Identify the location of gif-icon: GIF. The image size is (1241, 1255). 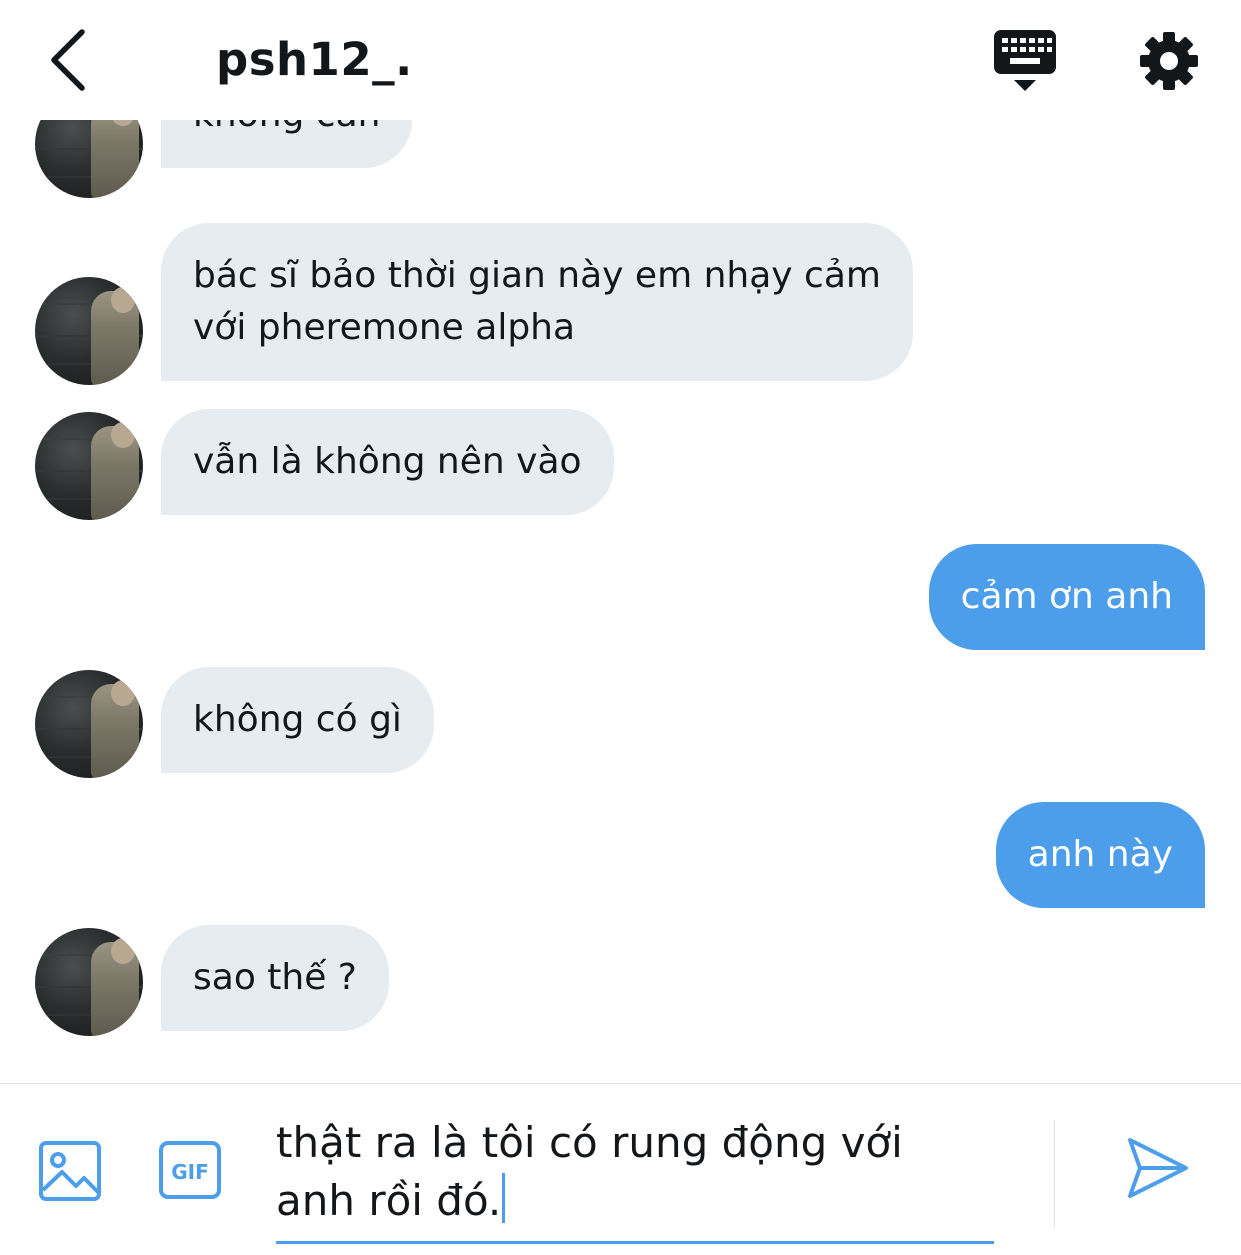
(190, 1170).